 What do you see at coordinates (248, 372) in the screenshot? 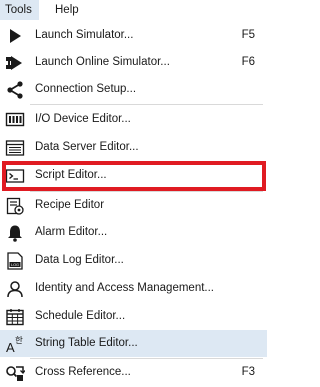
I see `menu-item-shortcut: F3` at bounding box center [248, 372].